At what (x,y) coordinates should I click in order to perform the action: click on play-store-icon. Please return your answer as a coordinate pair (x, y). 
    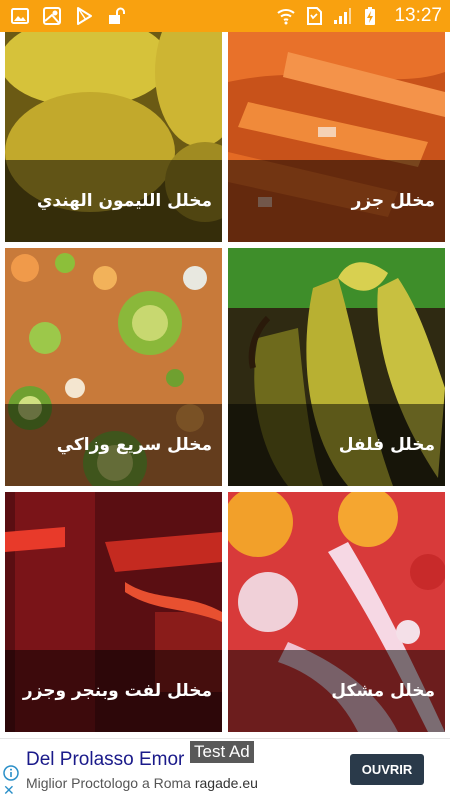
    Looking at the image, I should click on (84, 16).